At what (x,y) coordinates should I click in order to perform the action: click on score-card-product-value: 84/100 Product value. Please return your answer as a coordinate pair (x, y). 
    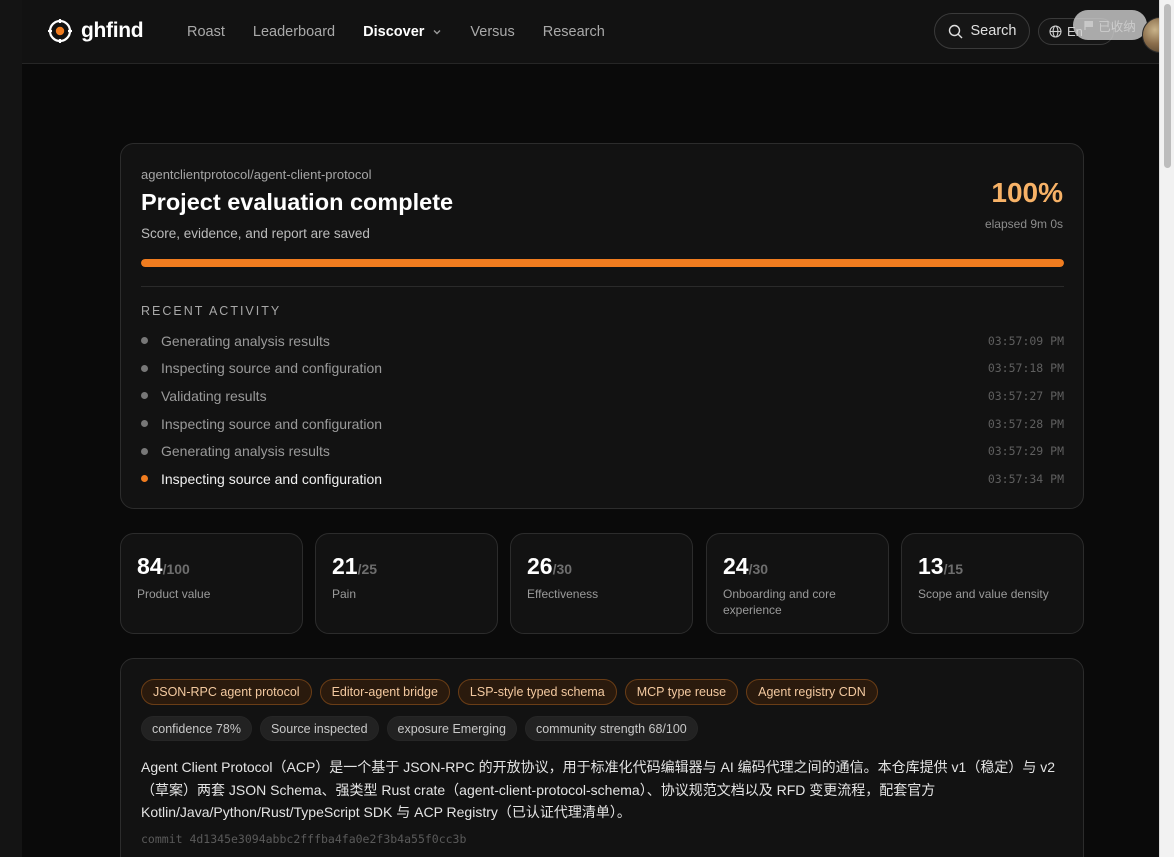
    Looking at the image, I should click on (211, 583).